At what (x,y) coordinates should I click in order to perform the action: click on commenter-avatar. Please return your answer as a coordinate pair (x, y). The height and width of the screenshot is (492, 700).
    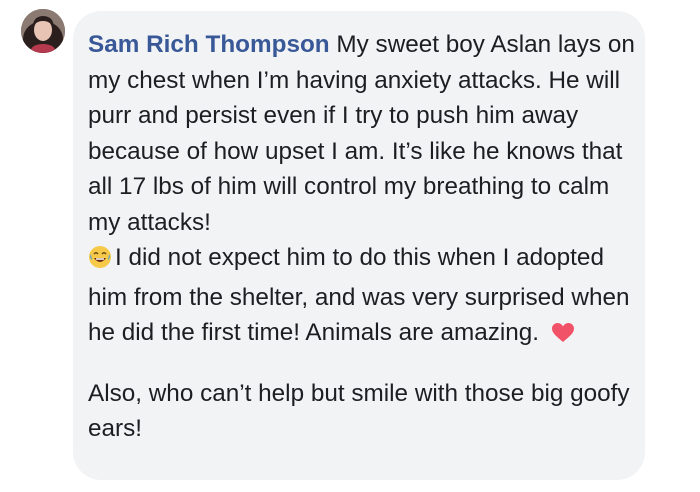
    Looking at the image, I should click on (43, 31).